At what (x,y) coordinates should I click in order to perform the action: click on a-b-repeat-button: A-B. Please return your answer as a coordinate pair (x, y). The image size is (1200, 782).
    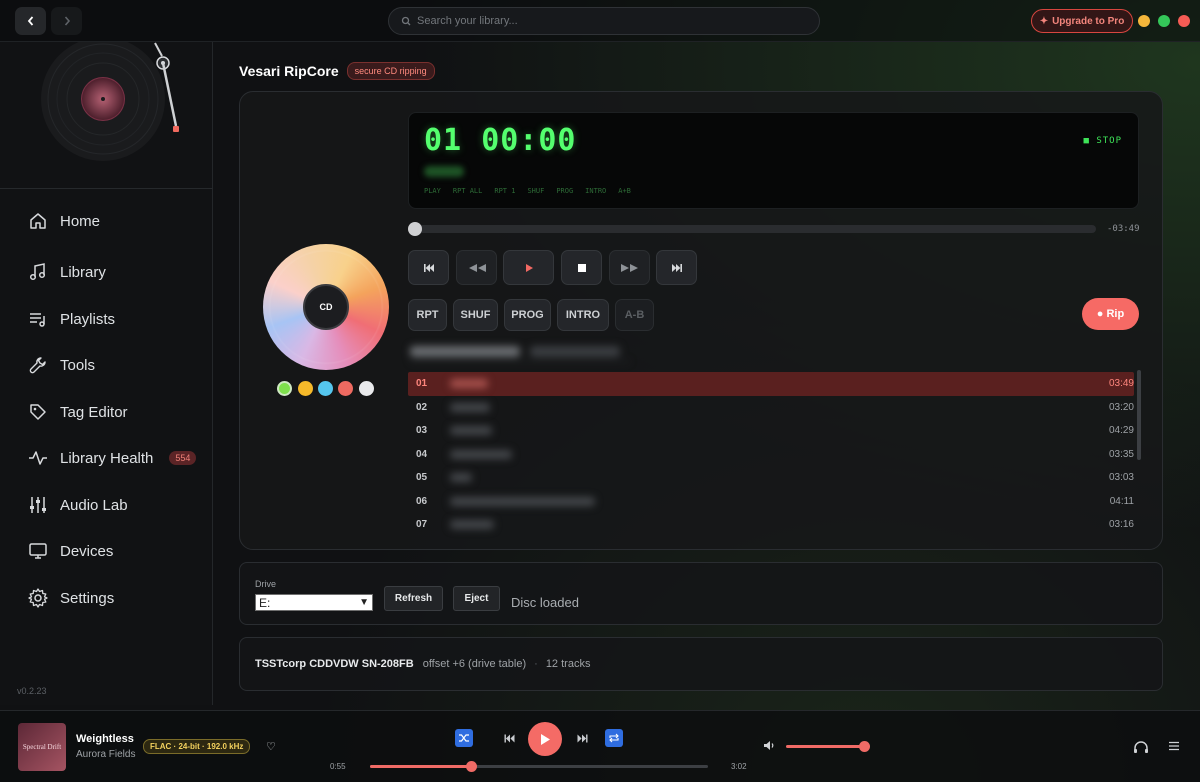
    Looking at the image, I should click on (634, 315).